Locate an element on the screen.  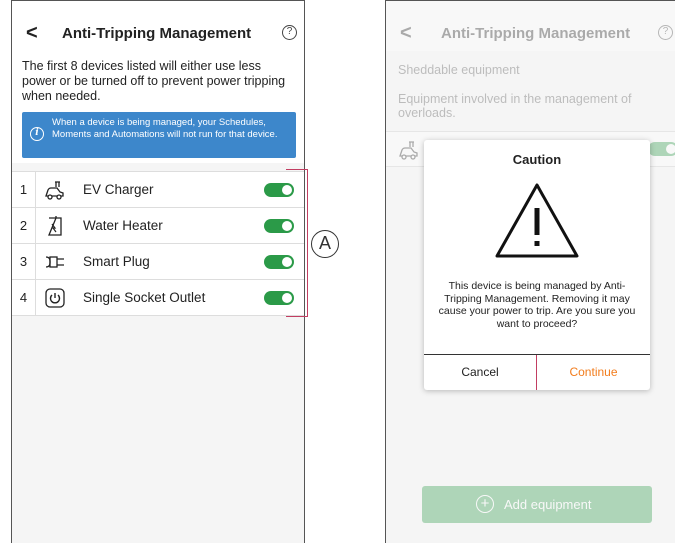
dialog-actions: Cancel Continue is located at coordinates (537, 372).